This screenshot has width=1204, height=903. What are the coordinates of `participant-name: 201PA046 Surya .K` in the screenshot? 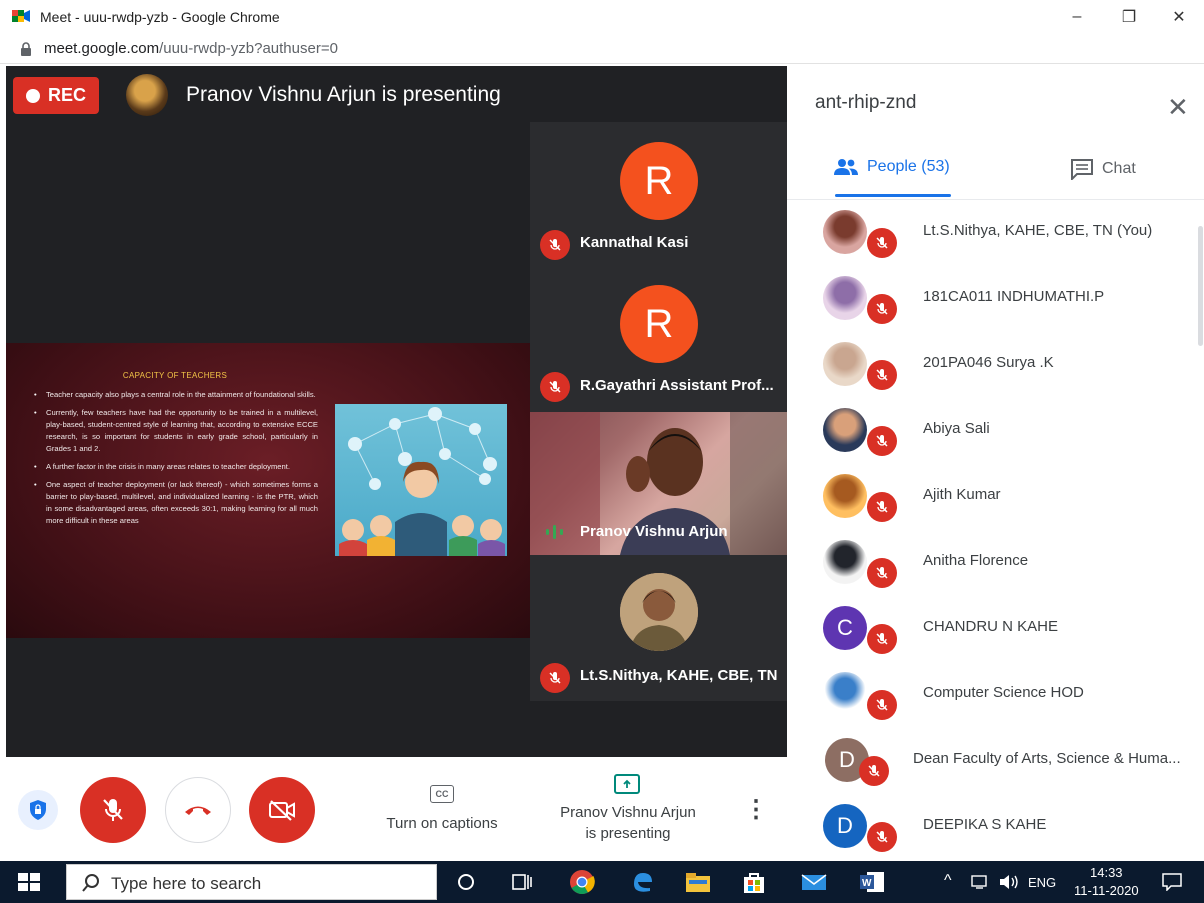 It's located at (988, 362).